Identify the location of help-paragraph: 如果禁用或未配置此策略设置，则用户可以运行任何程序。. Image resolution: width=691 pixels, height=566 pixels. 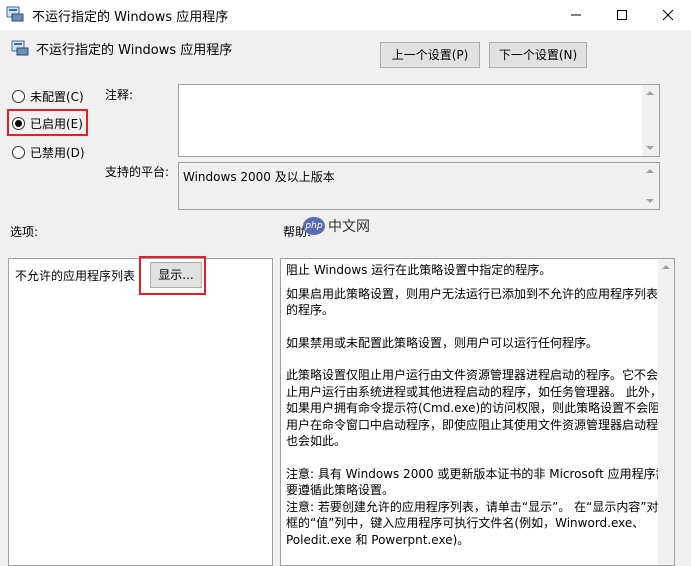
(442, 342).